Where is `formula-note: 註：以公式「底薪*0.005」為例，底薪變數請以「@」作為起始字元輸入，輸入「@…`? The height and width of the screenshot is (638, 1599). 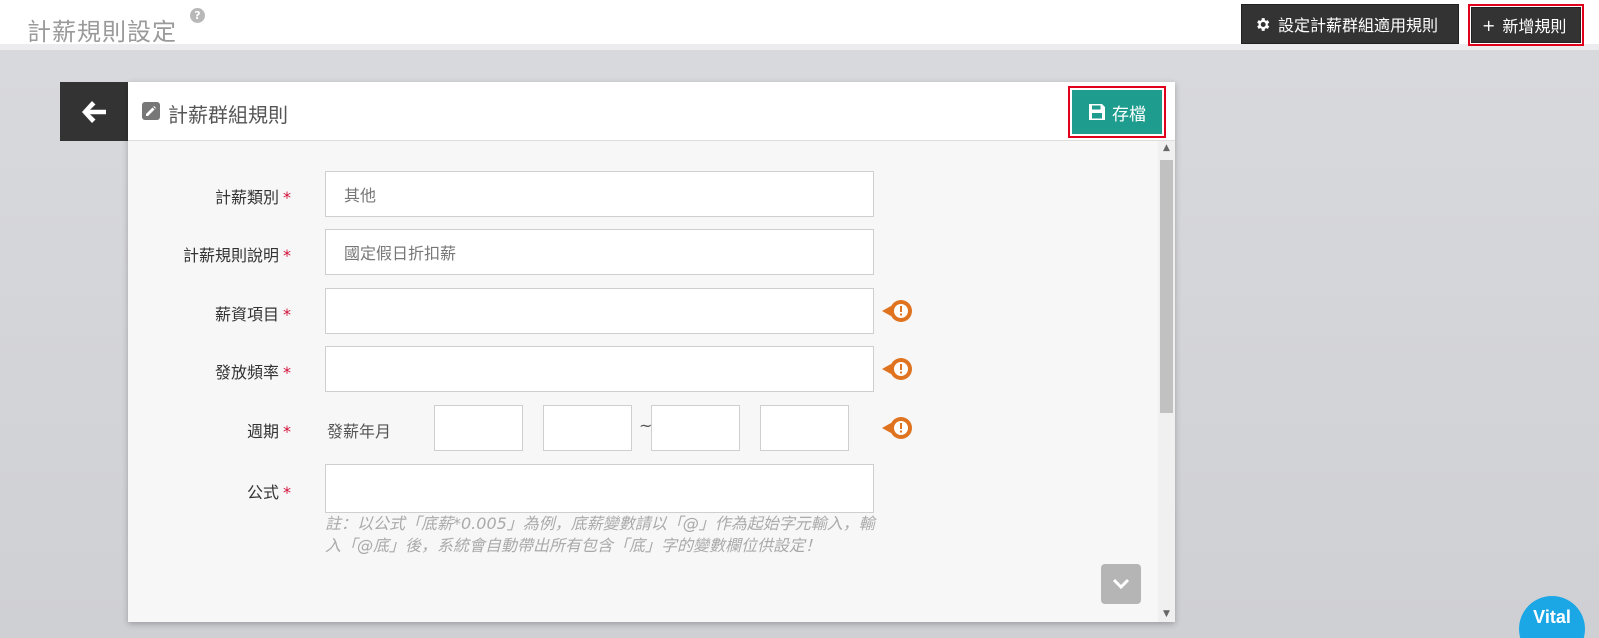 formula-note: 註：以公式「底薪*0.005」為例，底薪變數請以「@」作為起始字元輸入，輸入「@… is located at coordinates (600, 534).